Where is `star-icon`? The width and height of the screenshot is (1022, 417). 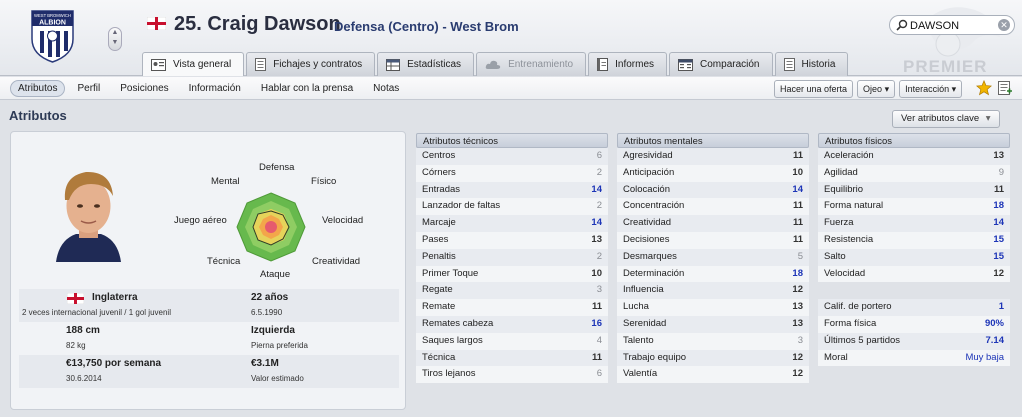
star-icon is located at coordinates (984, 88).